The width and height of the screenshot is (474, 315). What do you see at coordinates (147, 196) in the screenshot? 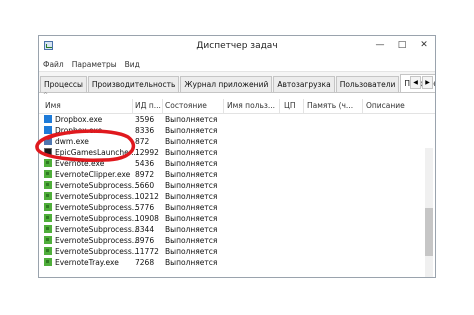
I see `process-pid: 10212` at bounding box center [147, 196].